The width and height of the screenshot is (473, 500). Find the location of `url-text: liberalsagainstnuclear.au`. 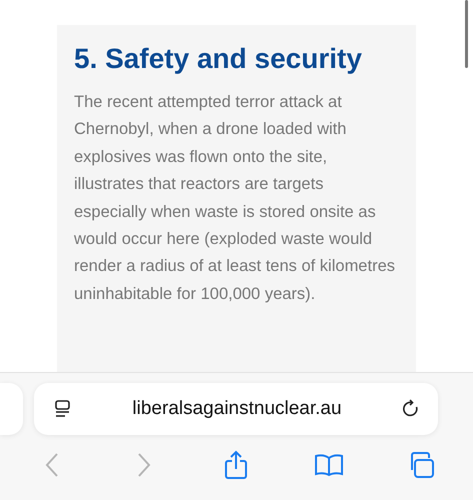

url-text: liberalsagainstnuclear.au is located at coordinates (237, 409).